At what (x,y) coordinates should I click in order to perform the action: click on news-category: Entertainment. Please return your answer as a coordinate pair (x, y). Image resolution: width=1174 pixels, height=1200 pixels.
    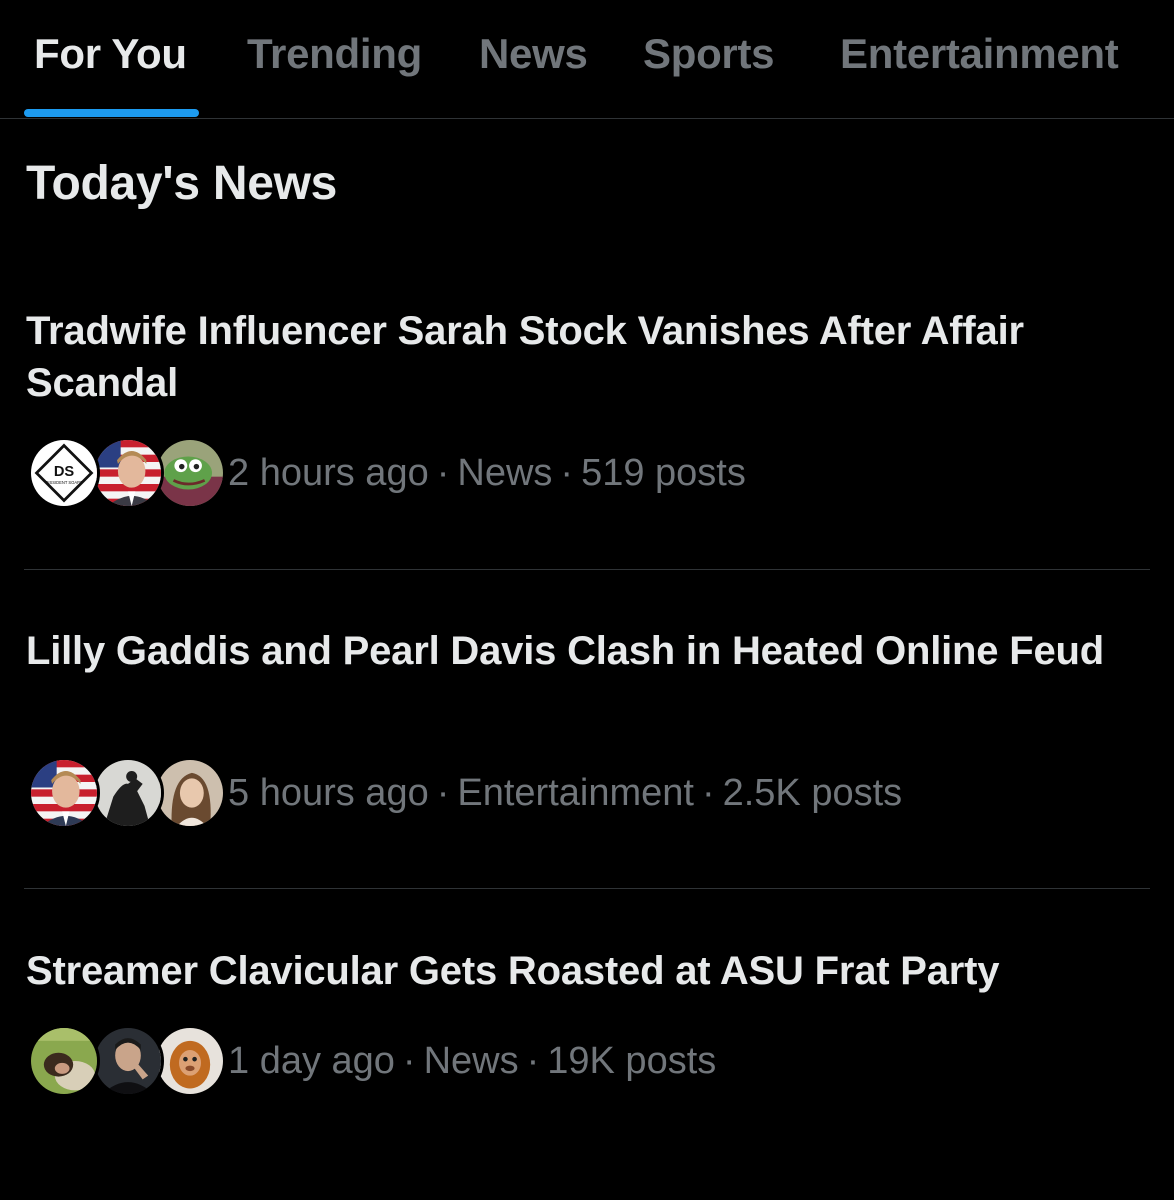
    Looking at the image, I should click on (575, 792).